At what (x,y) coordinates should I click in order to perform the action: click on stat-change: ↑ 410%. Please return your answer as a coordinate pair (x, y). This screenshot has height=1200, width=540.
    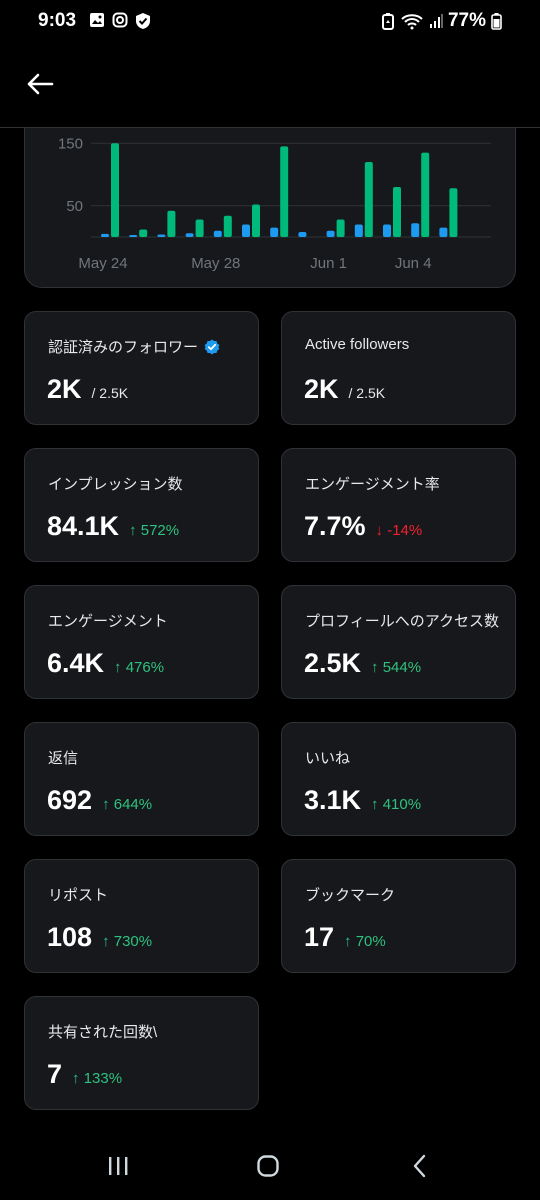
    Looking at the image, I should click on (396, 804).